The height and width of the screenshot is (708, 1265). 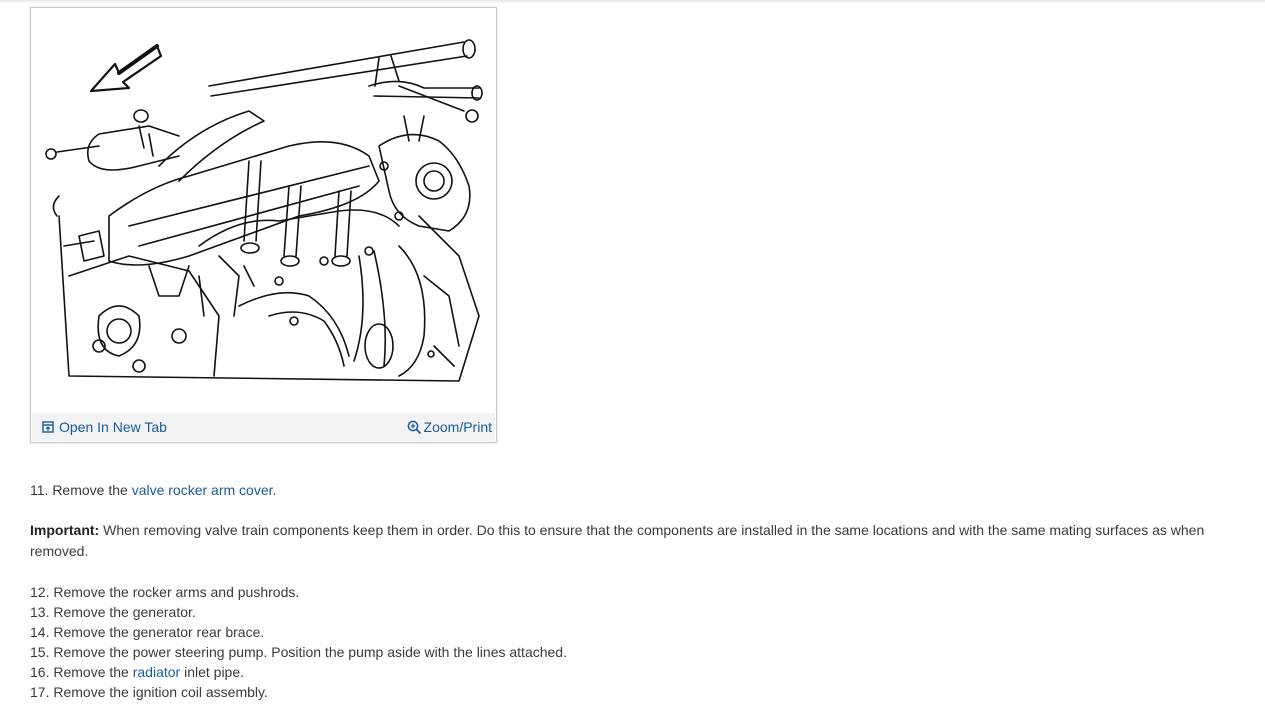 I want to click on important-label: Important:, so click(x=65, y=530).